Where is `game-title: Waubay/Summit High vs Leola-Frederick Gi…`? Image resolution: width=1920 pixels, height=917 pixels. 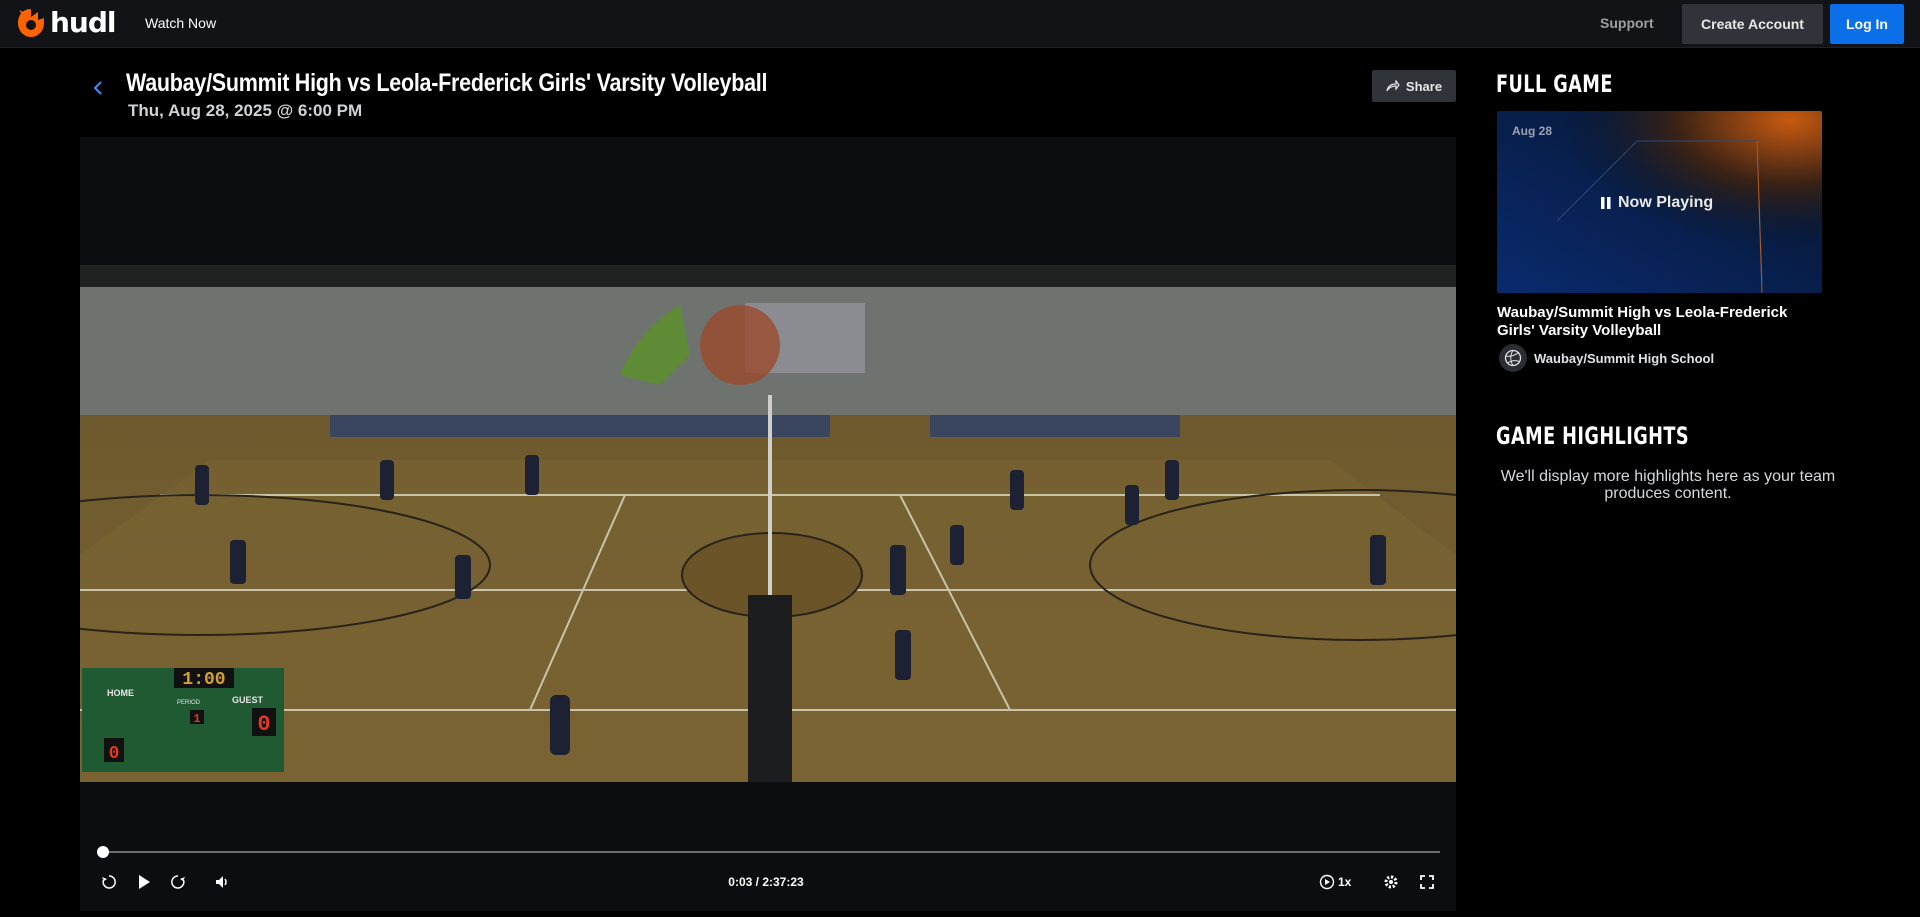
game-title: Waubay/Summit High vs Leola-Frederick Gi… is located at coordinates (447, 83).